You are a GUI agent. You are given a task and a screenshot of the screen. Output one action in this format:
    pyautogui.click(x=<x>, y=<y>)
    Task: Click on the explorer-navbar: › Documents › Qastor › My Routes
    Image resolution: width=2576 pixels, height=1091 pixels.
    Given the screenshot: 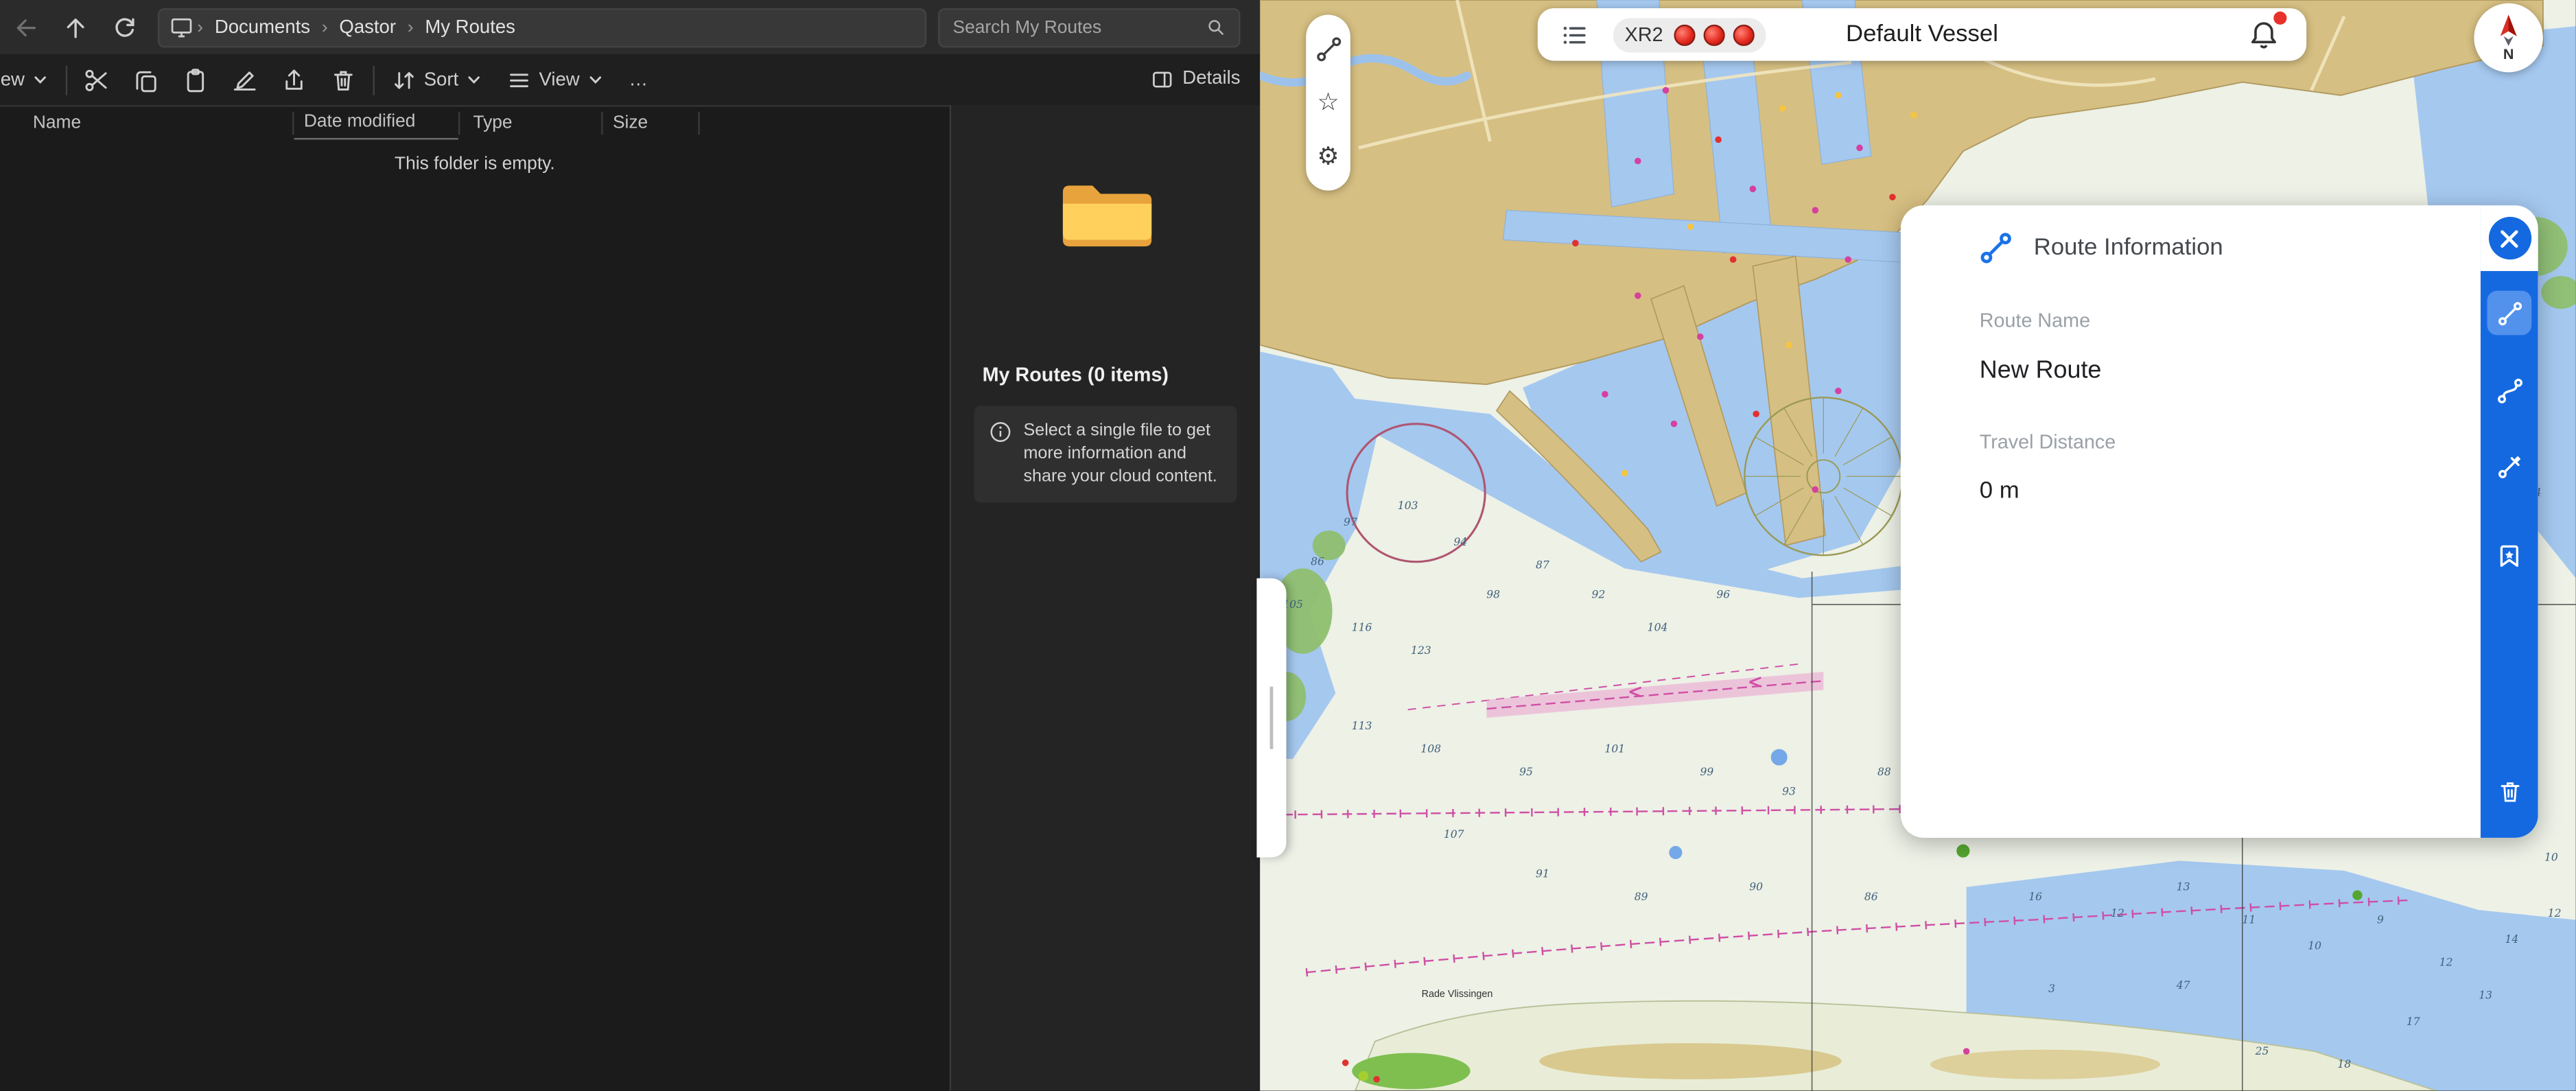 What is the action you would take?
    pyautogui.click(x=630, y=27)
    